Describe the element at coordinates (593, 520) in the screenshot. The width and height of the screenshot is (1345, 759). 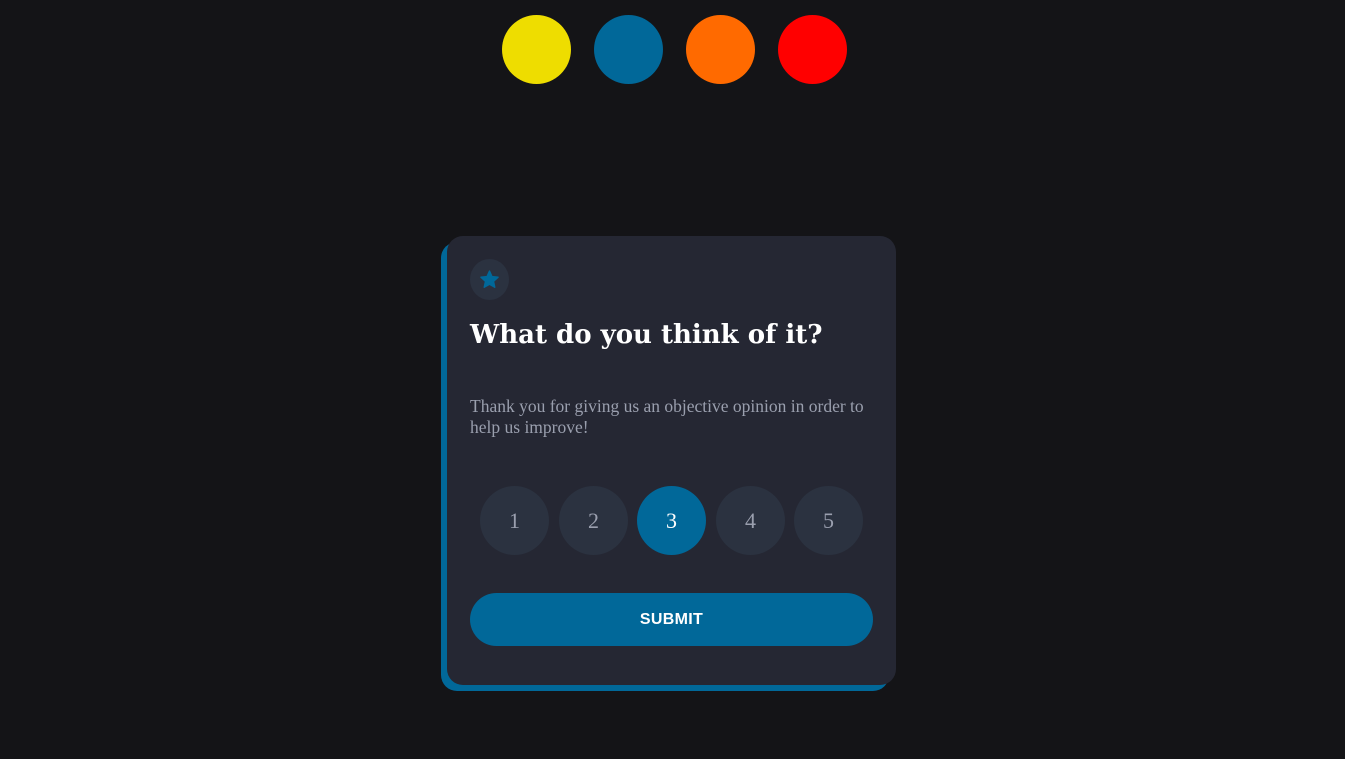
I see `rating-button-2: 2` at that location.